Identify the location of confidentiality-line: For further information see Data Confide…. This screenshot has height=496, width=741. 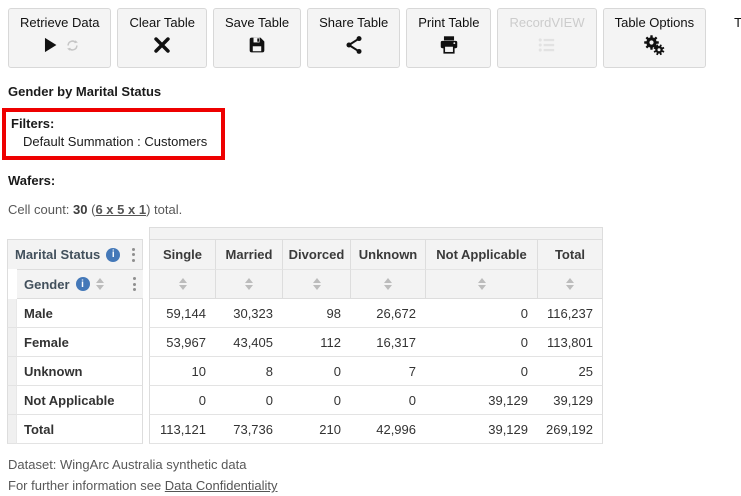
(374, 485).